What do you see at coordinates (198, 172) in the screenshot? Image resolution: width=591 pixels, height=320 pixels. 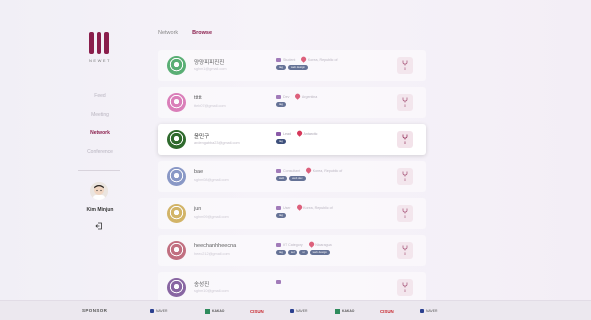 I see `person-name: bae` at bounding box center [198, 172].